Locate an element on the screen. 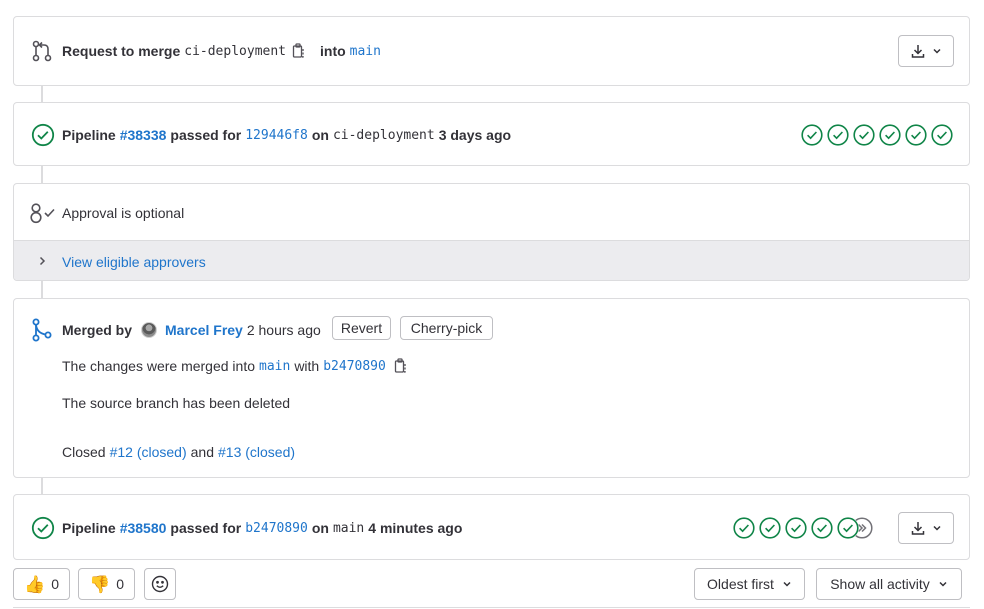 This screenshot has width=984, height=609. approval-status-text: Approval is optional is located at coordinates (123, 213).